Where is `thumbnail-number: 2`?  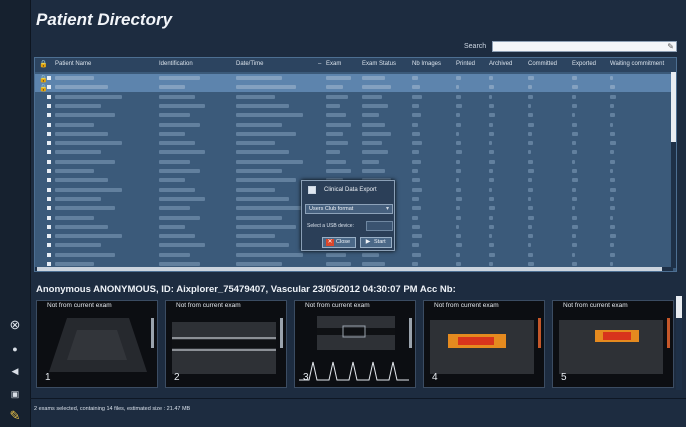 thumbnail-number: 2 is located at coordinates (177, 377).